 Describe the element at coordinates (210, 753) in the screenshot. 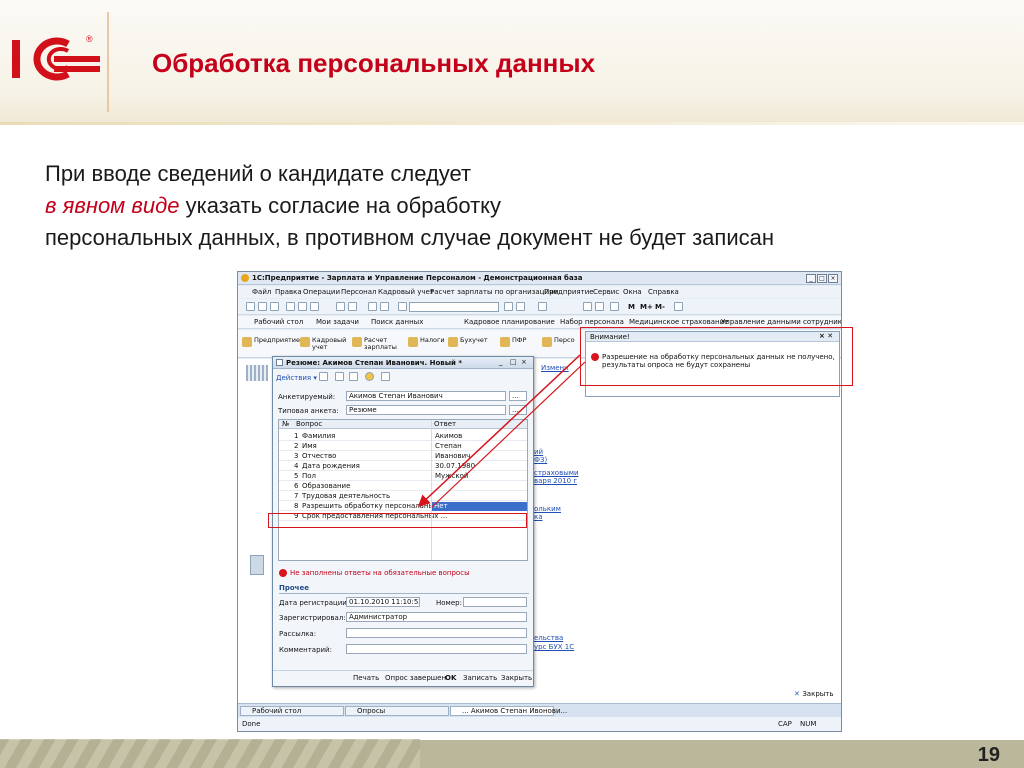

I see `footer-pattern` at that location.